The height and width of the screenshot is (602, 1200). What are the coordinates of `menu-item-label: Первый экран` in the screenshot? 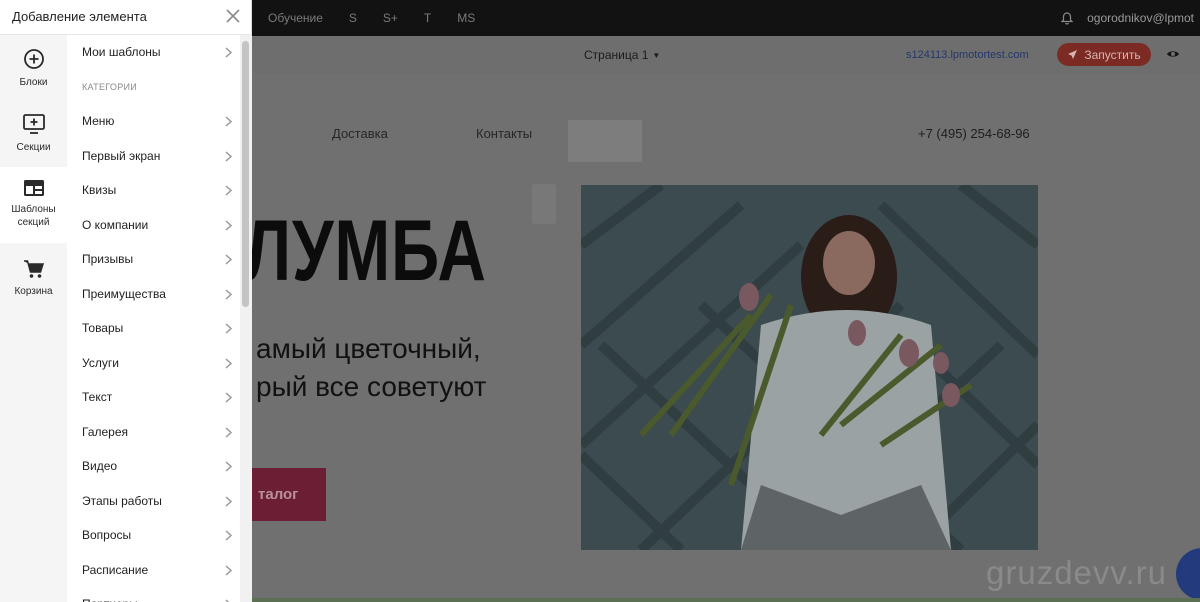 It's located at (121, 156).